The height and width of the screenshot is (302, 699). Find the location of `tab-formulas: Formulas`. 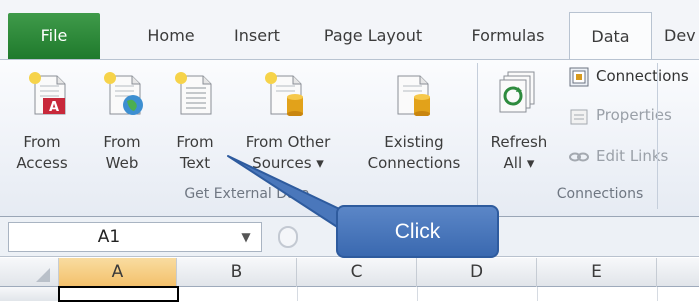

tab-formulas: Formulas is located at coordinates (508, 36).